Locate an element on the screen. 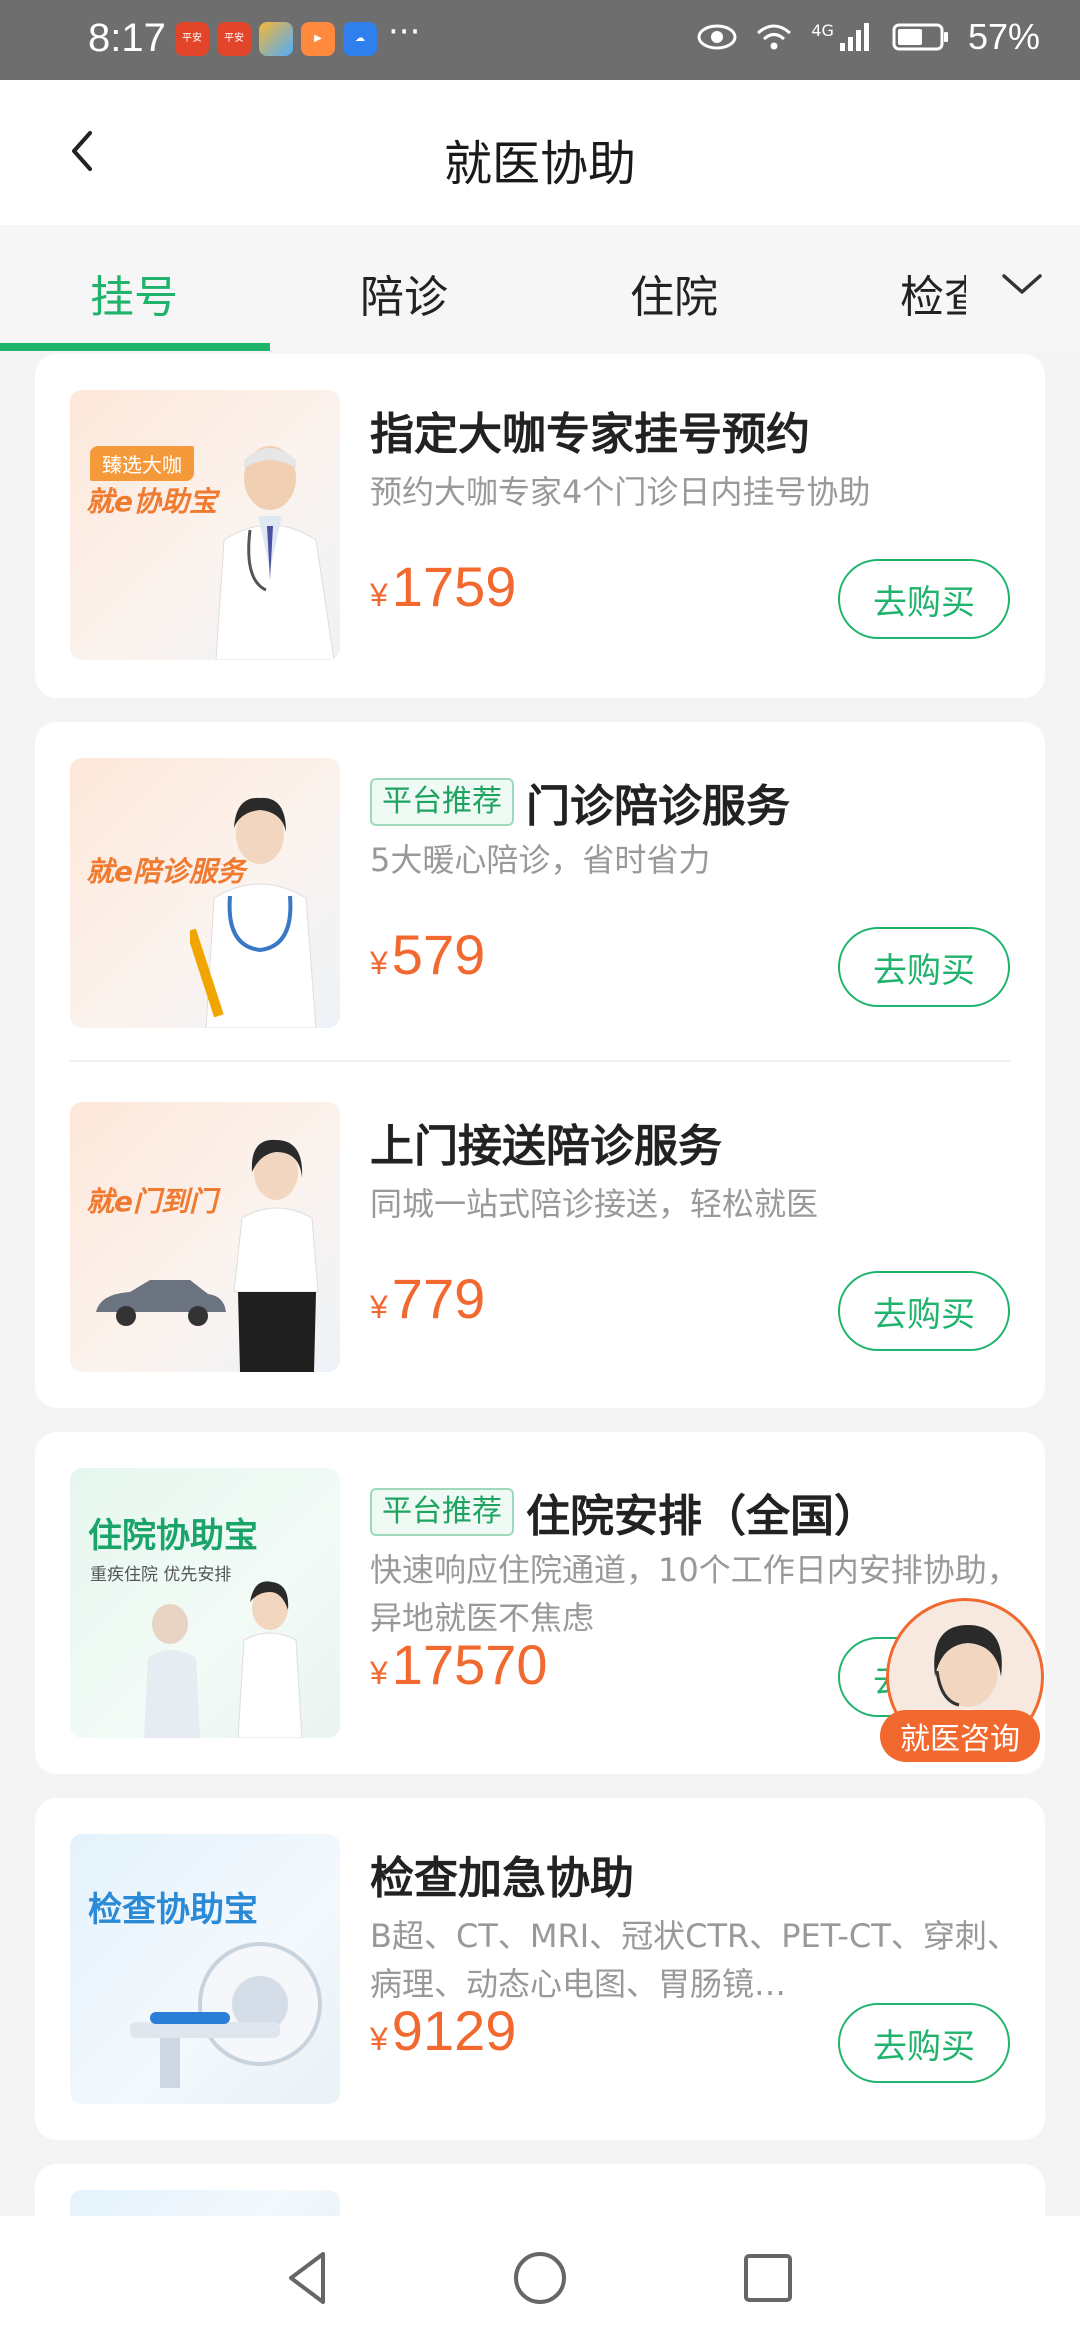 This screenshot has width=1080, height=2340. row-divider is located at coordinates (540, 1061).